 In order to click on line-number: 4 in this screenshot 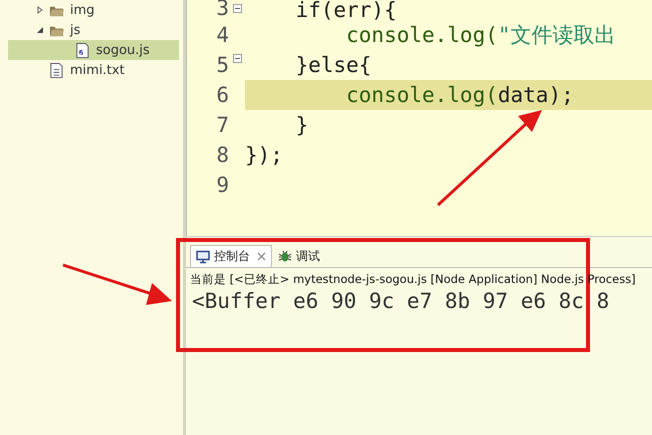, I will do `click(222, 35)`.